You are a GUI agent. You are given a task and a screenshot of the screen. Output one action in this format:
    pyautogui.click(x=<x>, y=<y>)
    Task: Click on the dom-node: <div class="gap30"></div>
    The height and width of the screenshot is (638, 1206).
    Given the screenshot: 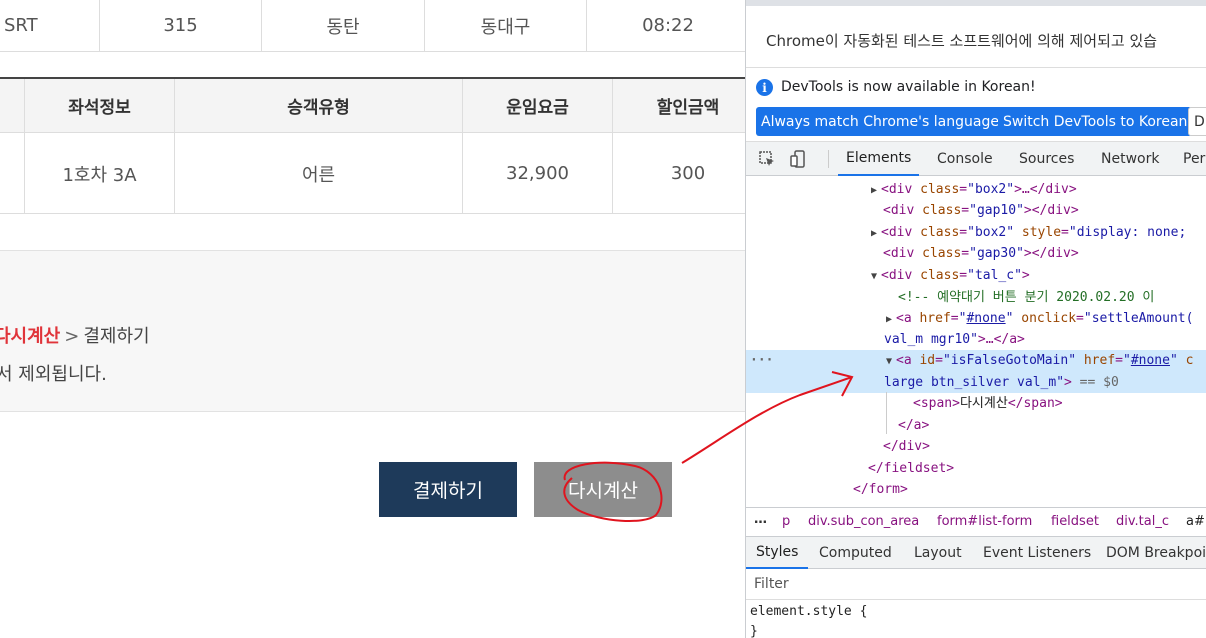 What is the action you would take?
    pyautogui.click(x=976, y=253)
    